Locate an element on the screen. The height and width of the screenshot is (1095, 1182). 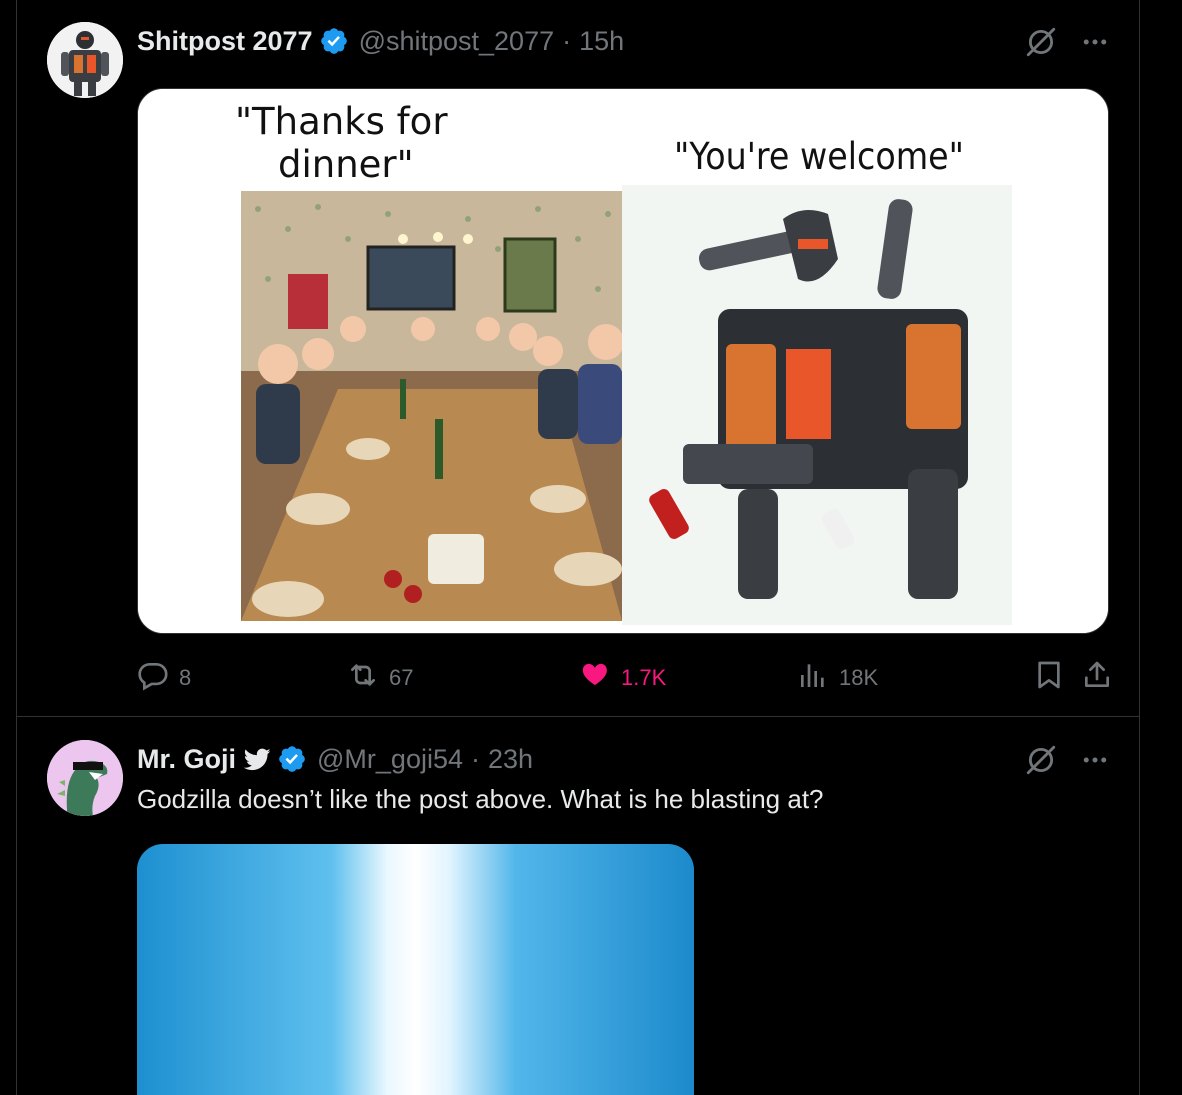
robot-image is located at coordinates (817, 405).